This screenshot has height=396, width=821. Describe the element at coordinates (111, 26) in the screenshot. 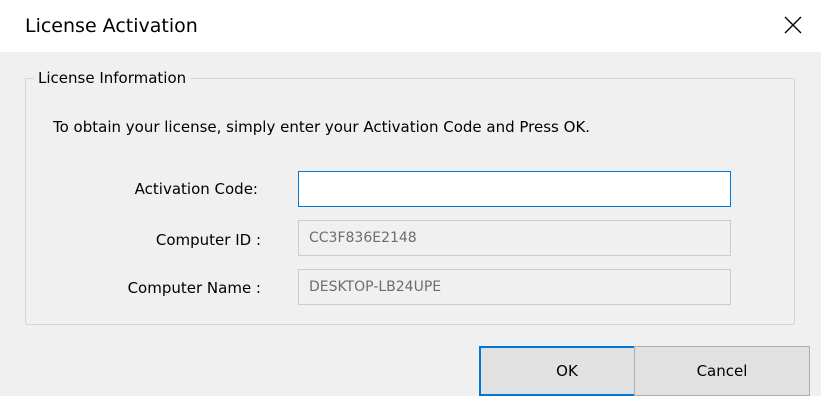

I see `window-title: License Activation` at that location.